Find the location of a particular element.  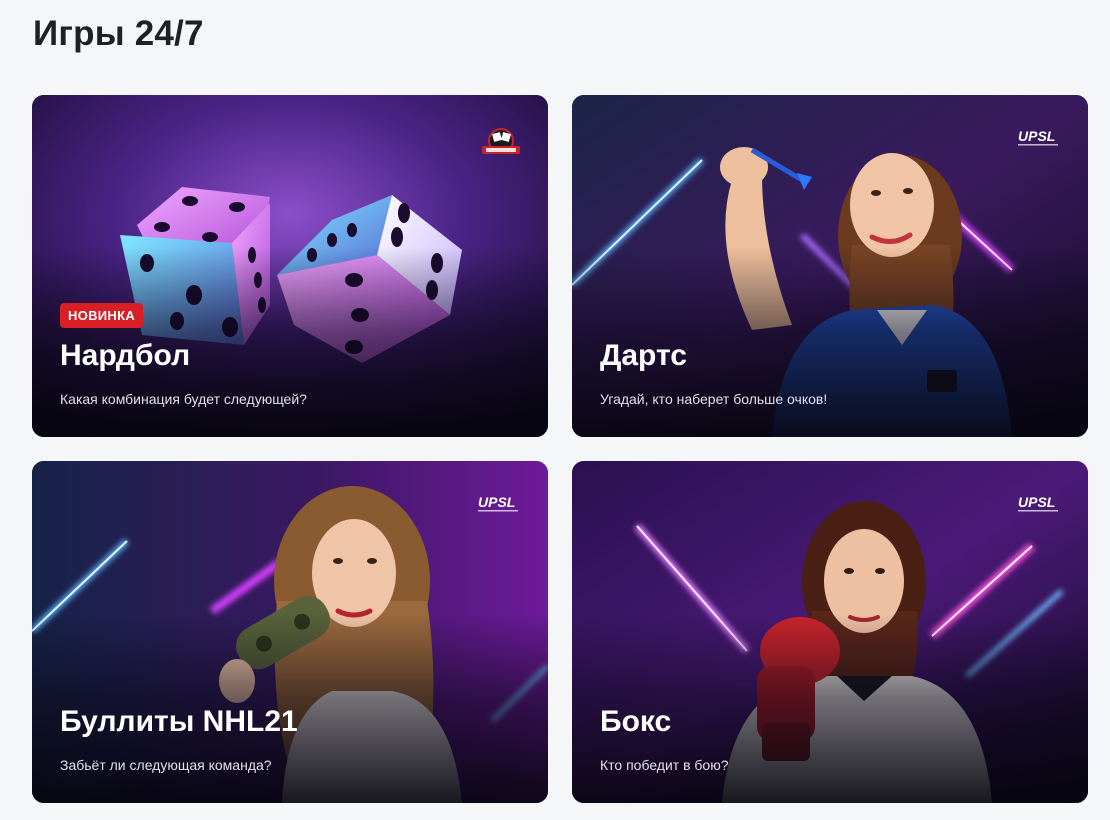

card-title: Буллиты NHL21 is located at coordinates (179, 721).